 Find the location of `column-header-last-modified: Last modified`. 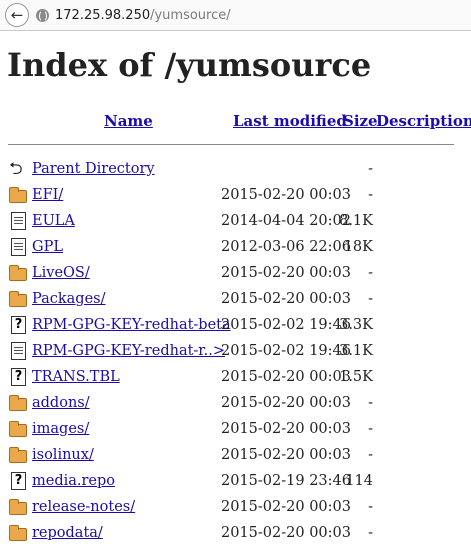

column-header-last-modified: Last modified is located at coordinates (290, 121).